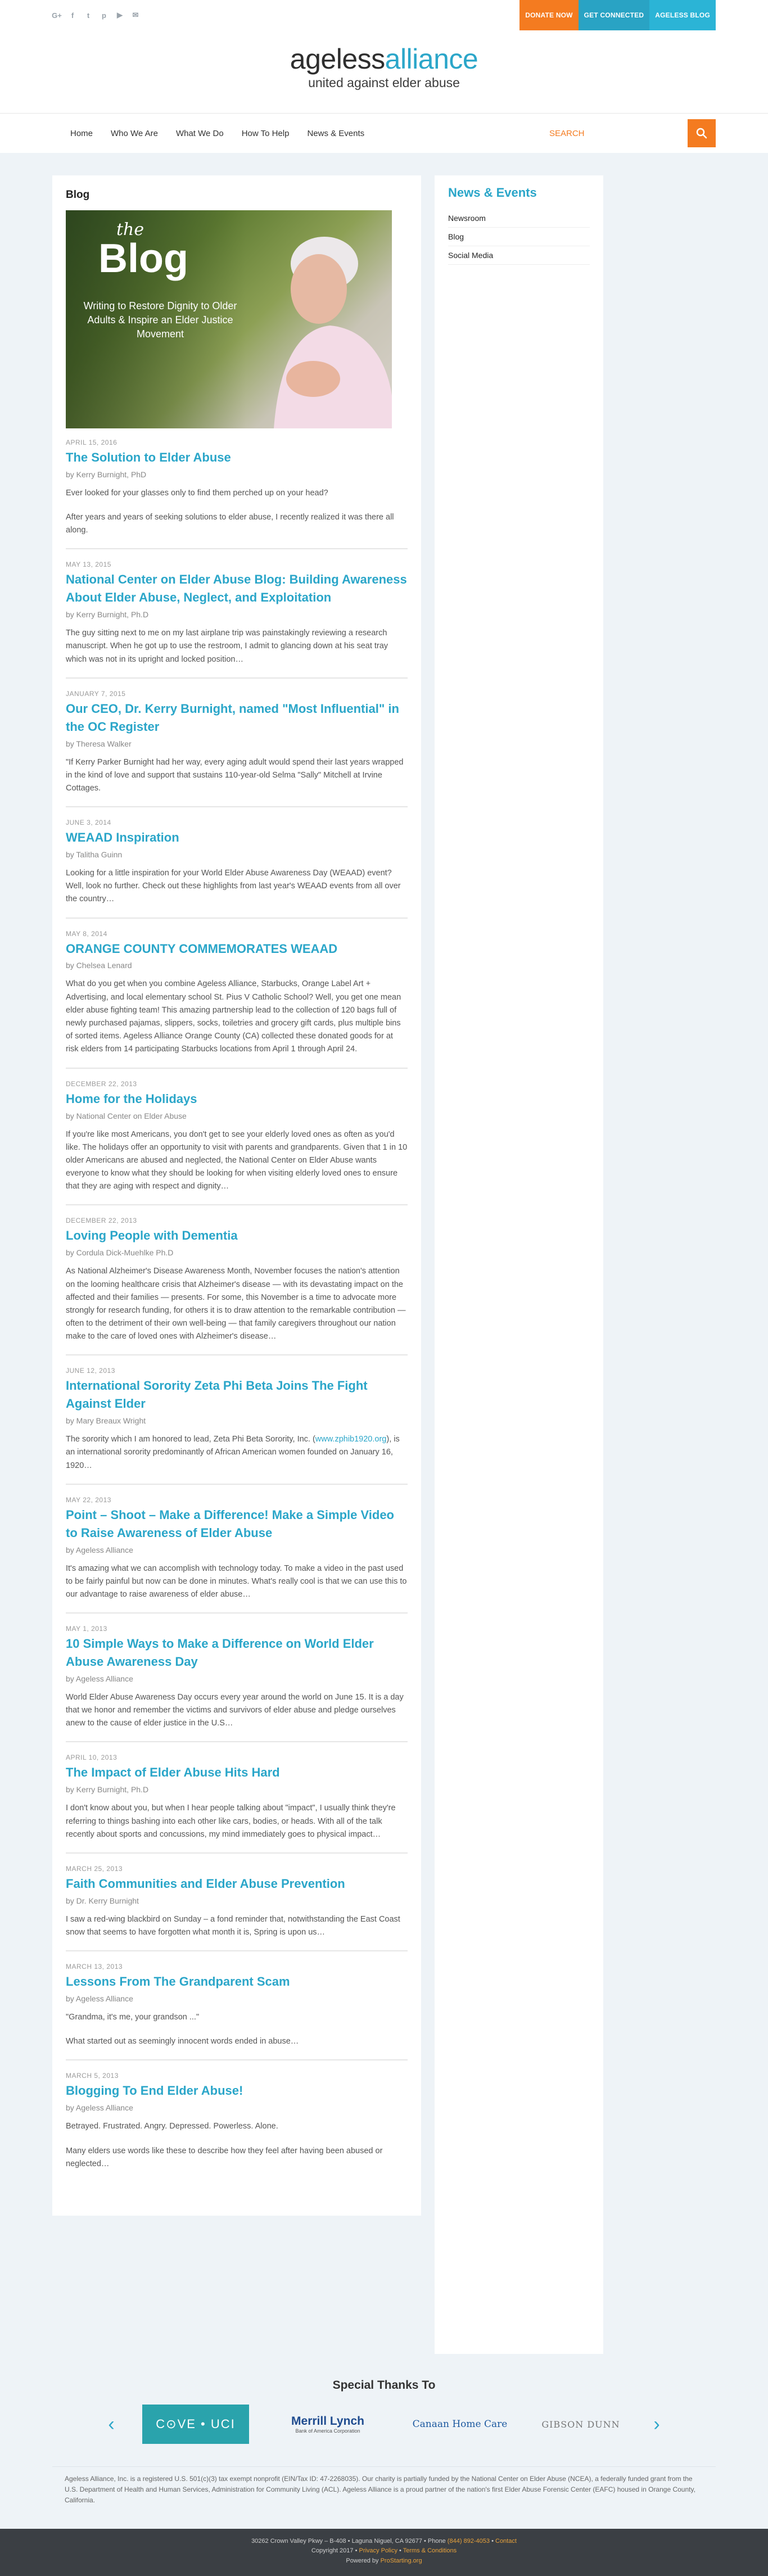 This screenshot has width=768, height=2576. What do you see at coordinates (237, 838) in the screenshot?
I see `post-title-link: WEAAD Inspiration` at bounding box center [237, 838].